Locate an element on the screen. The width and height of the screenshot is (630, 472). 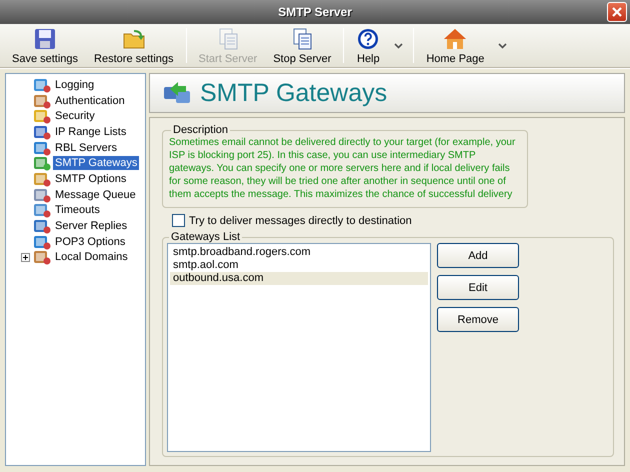
tree-item: IP Range Lists is located at coordinates (90, 131).